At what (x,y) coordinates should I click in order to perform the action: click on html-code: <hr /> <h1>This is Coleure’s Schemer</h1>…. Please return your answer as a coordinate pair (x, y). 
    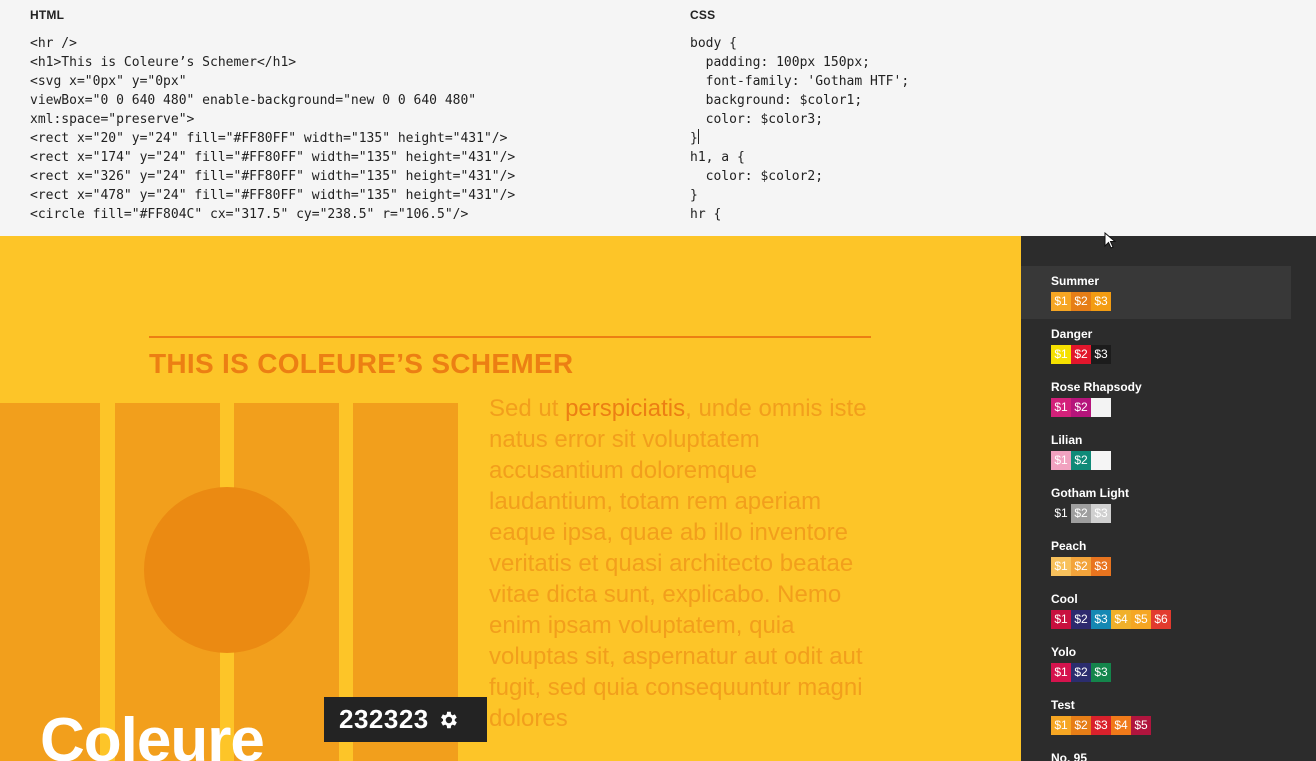
    Looking at the image, I should click on (272, 129).